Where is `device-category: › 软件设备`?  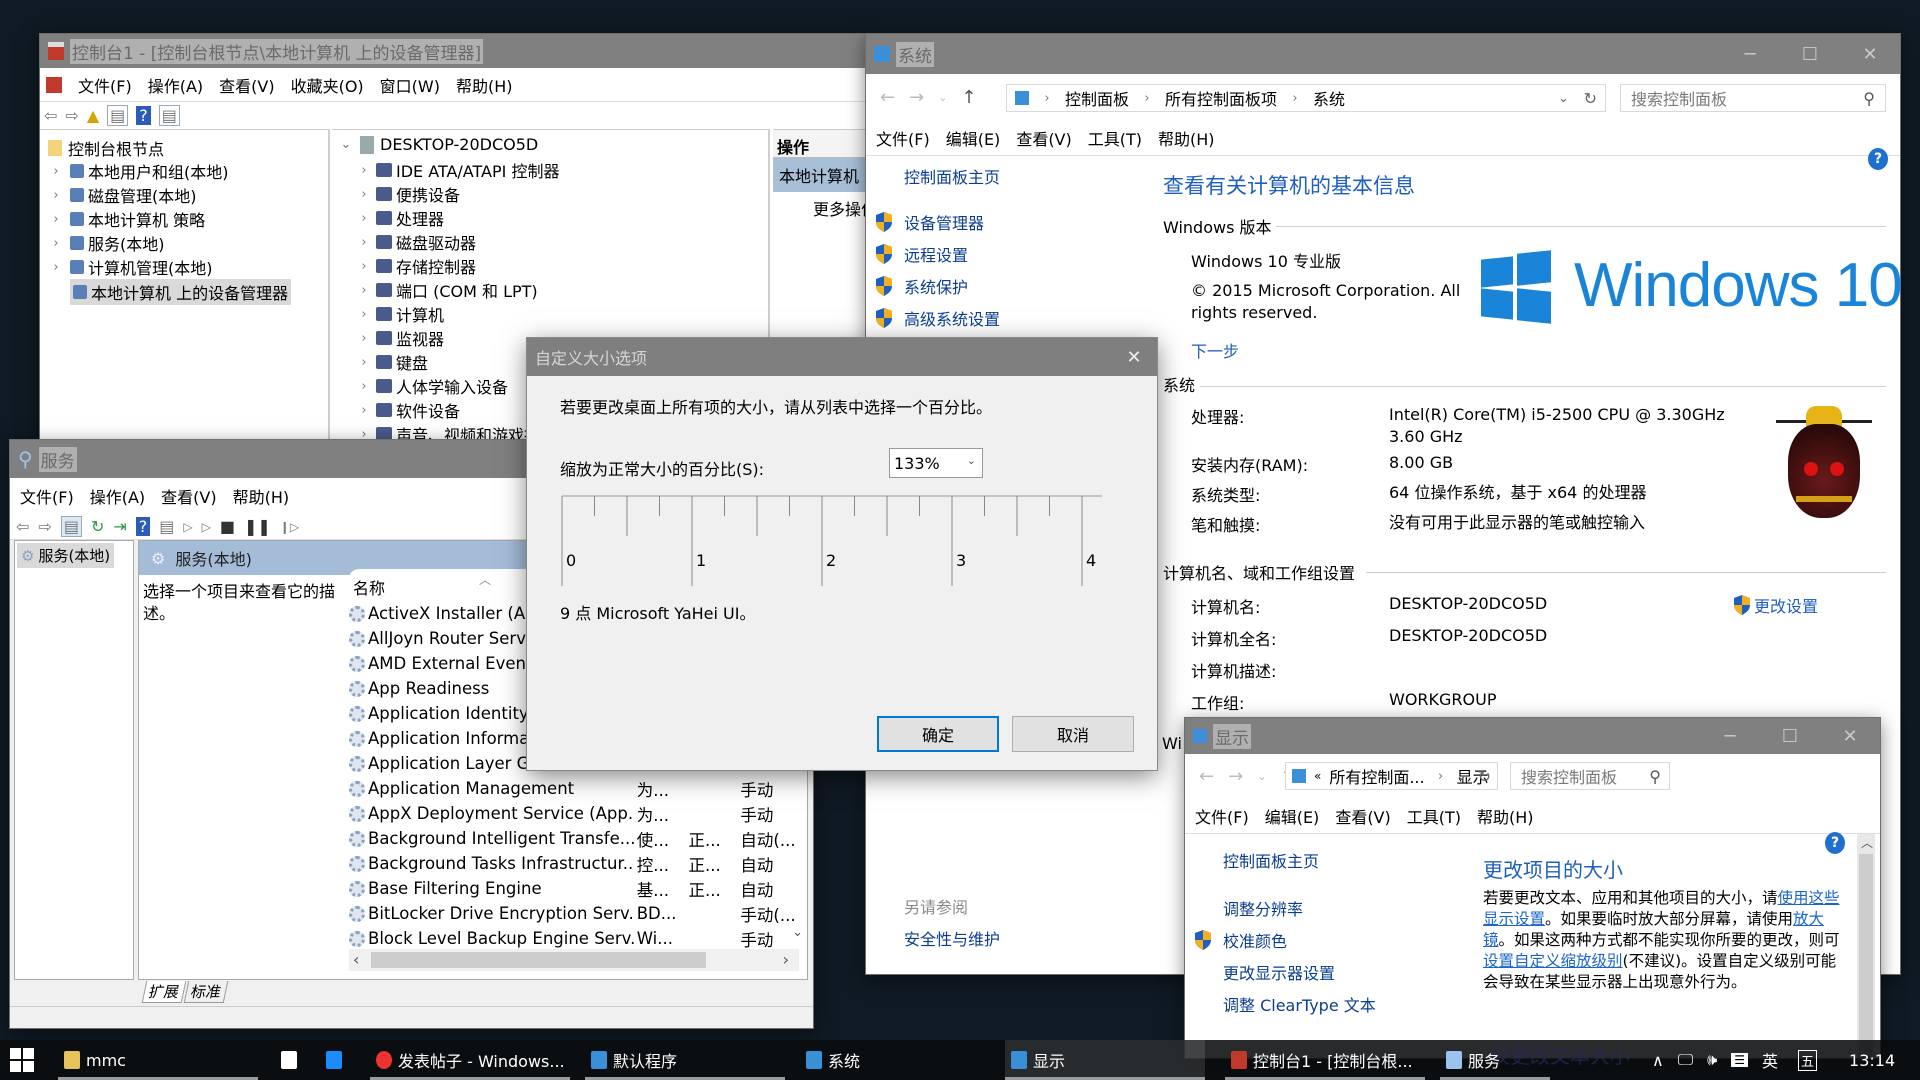 device-category: › 软件设备 is located at coordinates (408, 410).